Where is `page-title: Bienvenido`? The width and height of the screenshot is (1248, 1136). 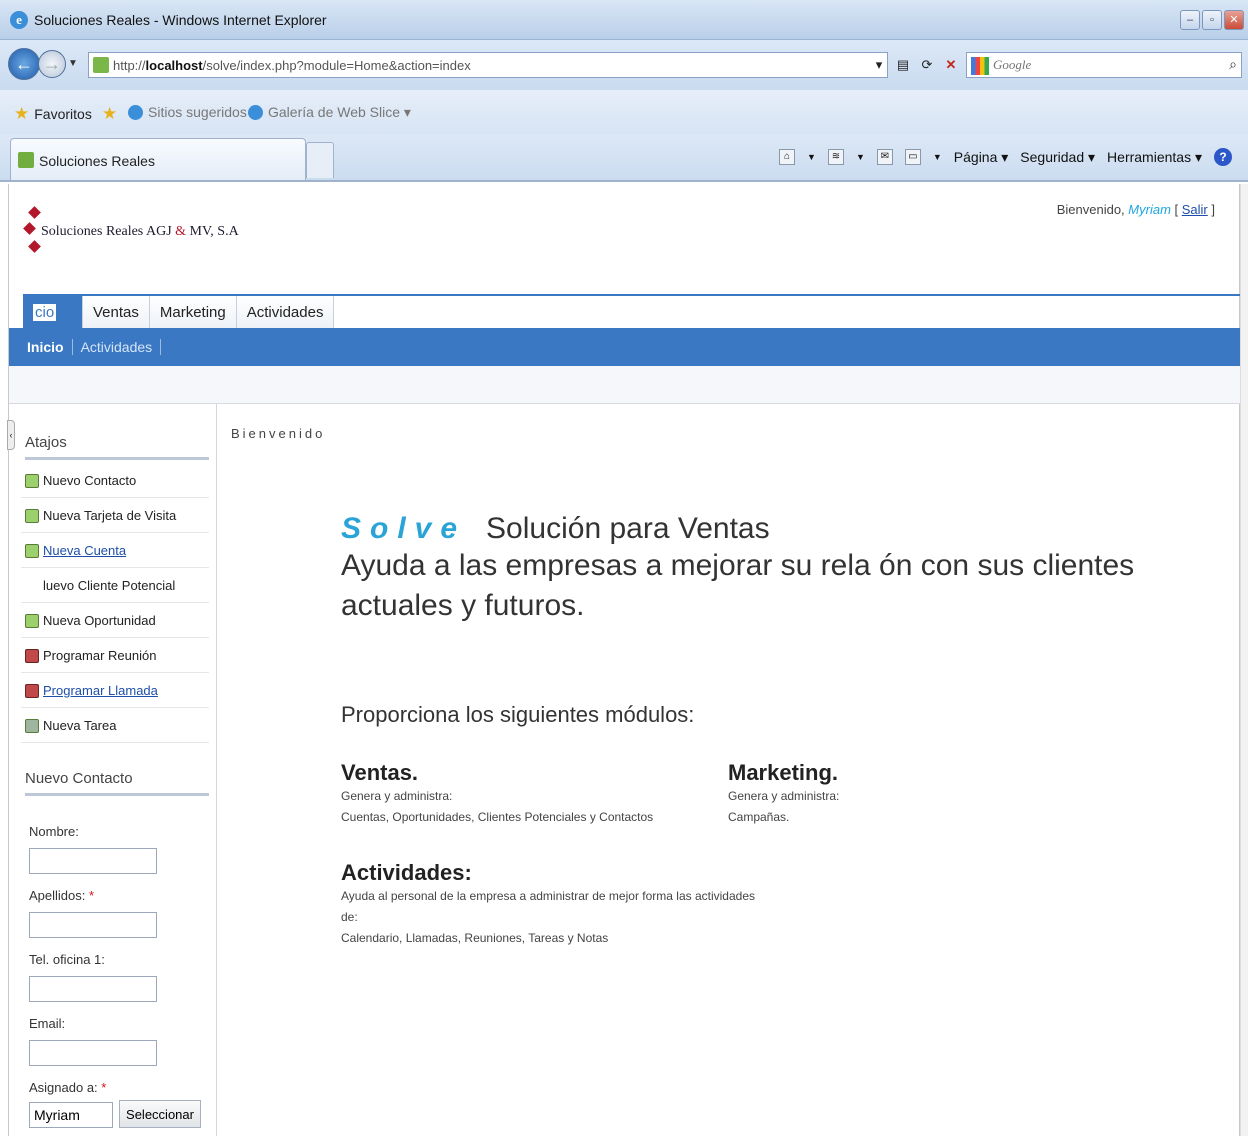 page-title: Bienvenido is located at coordinates (278, 433).